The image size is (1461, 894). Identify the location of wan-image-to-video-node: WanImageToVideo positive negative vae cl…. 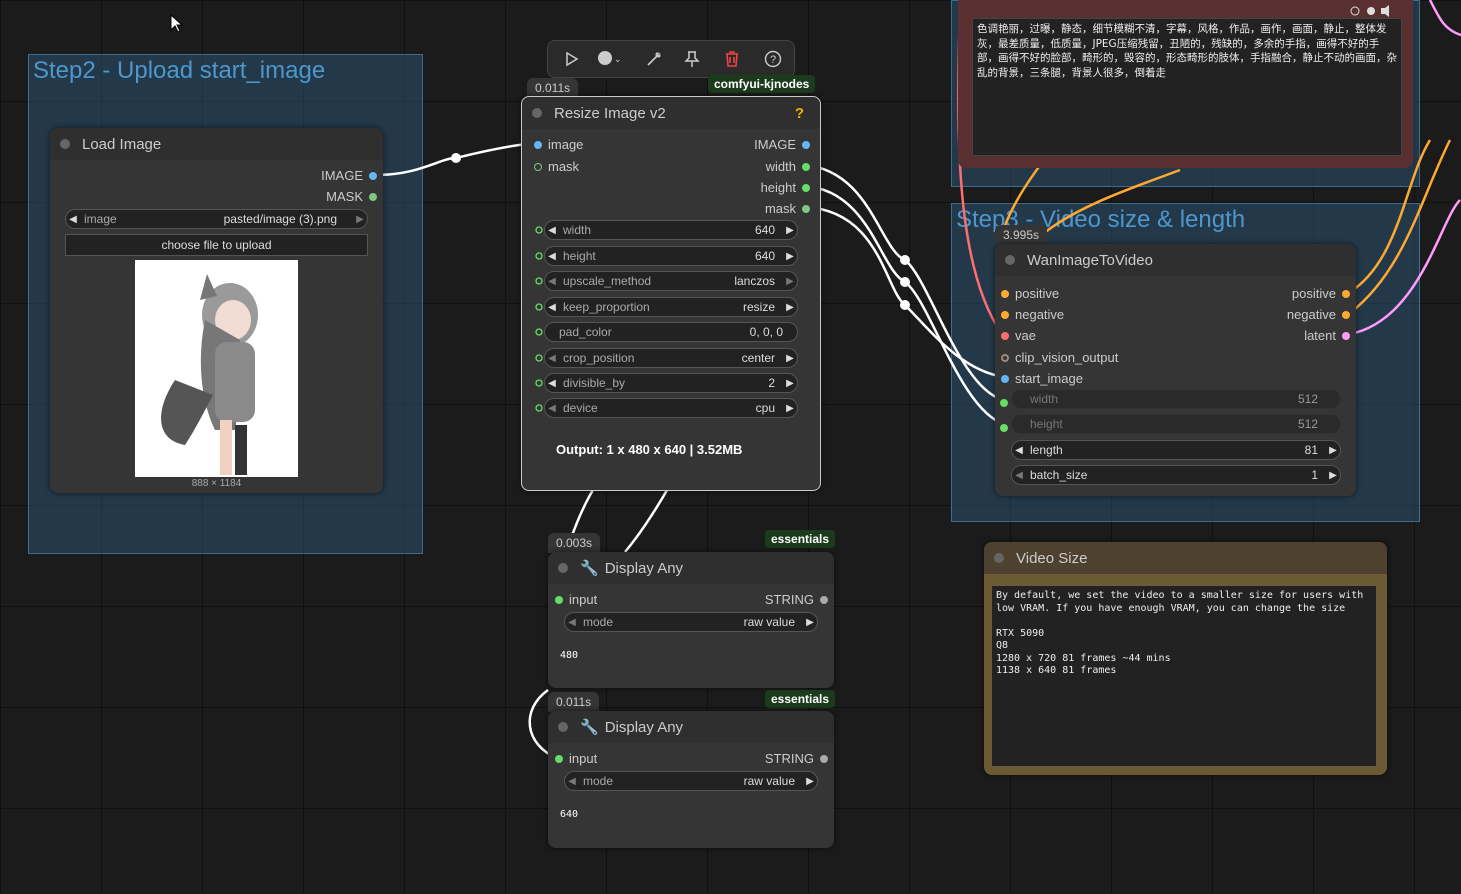
(1175, 370).